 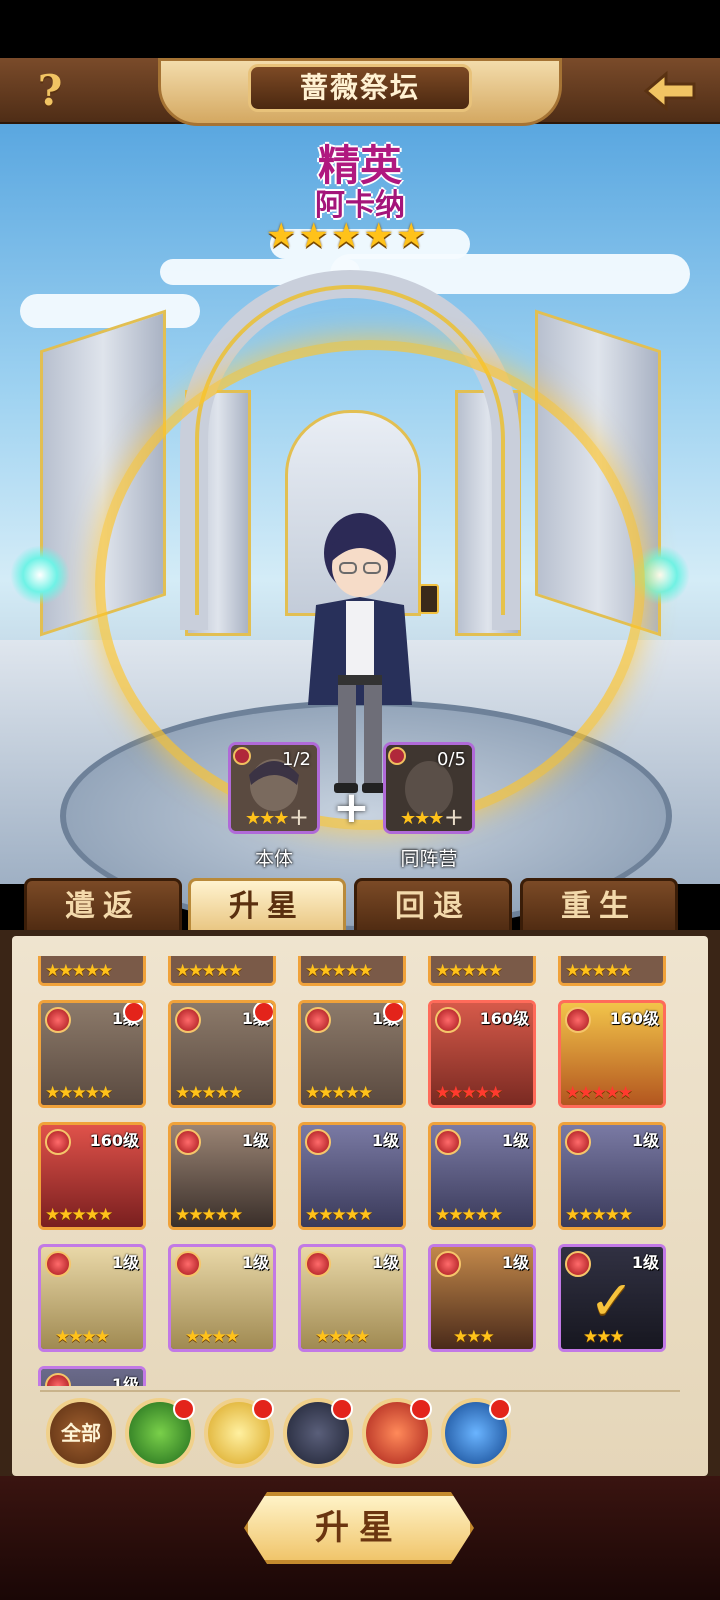 What do you see at coordinates (360, 88) in the screenshot?
I see `page-title: 蔷薇祭坛` at bounding box center [360, 88].